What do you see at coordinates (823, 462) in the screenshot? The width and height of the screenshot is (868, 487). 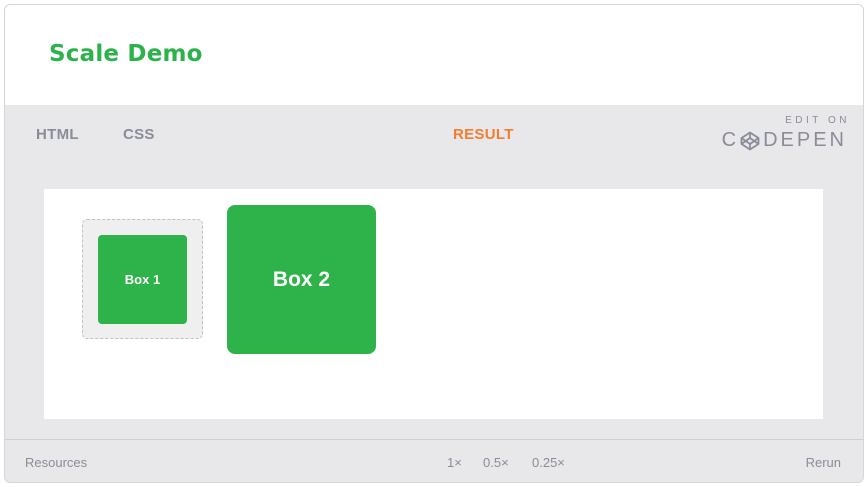 I see `rerun-button: Rerun` at bounding box center [823, 462].